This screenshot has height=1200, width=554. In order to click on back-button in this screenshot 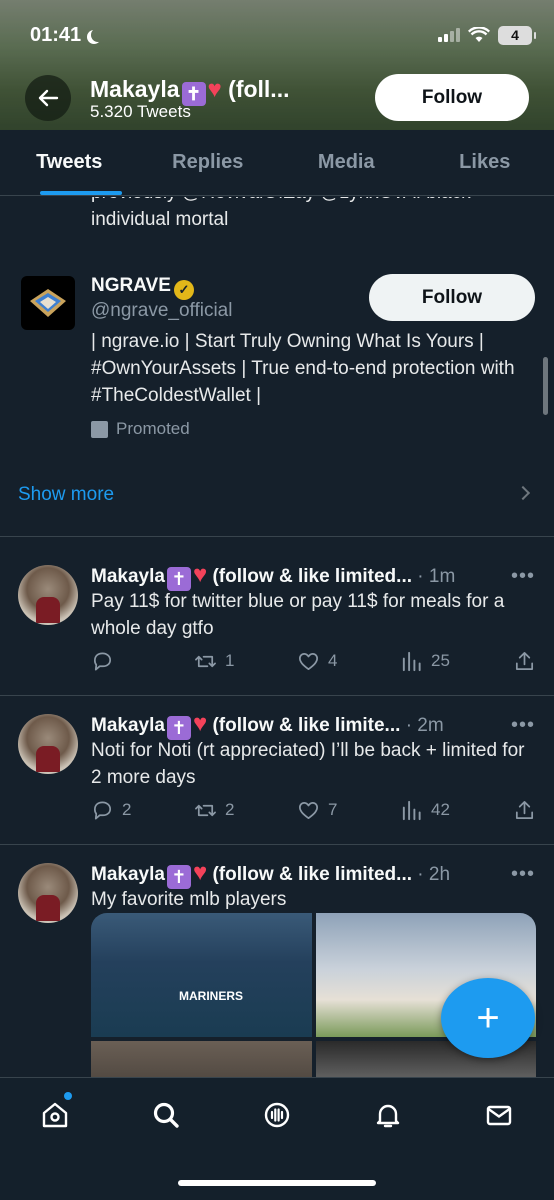, I will do `click(48, 98)`.